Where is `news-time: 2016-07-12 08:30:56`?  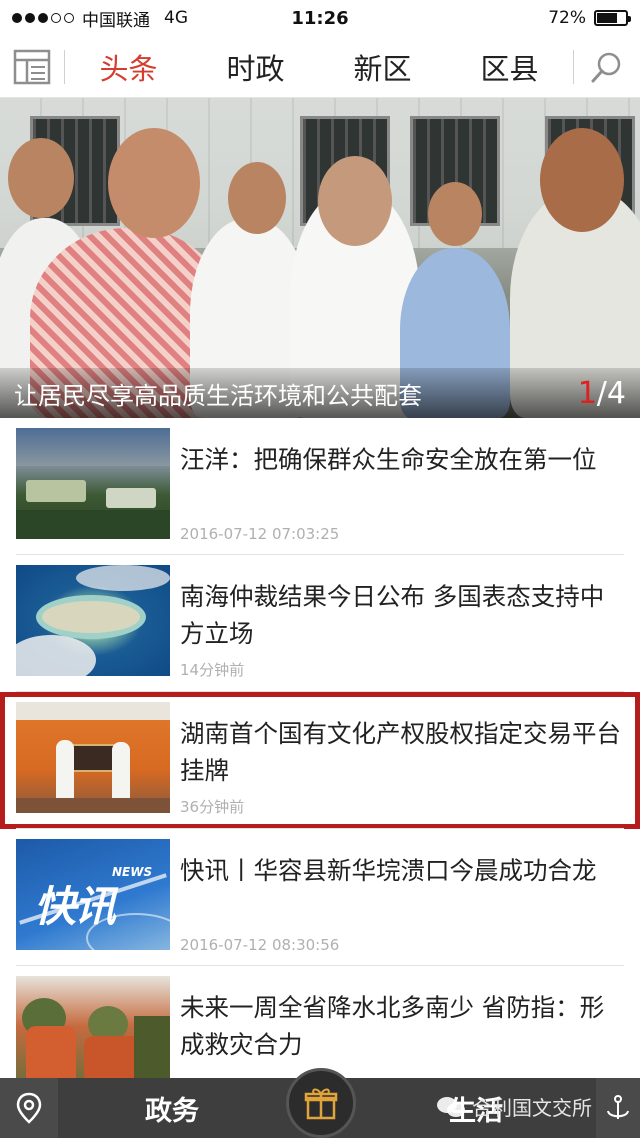 news-time: 2016-07-12 08:30:56 is located at coordinates (260, 945).